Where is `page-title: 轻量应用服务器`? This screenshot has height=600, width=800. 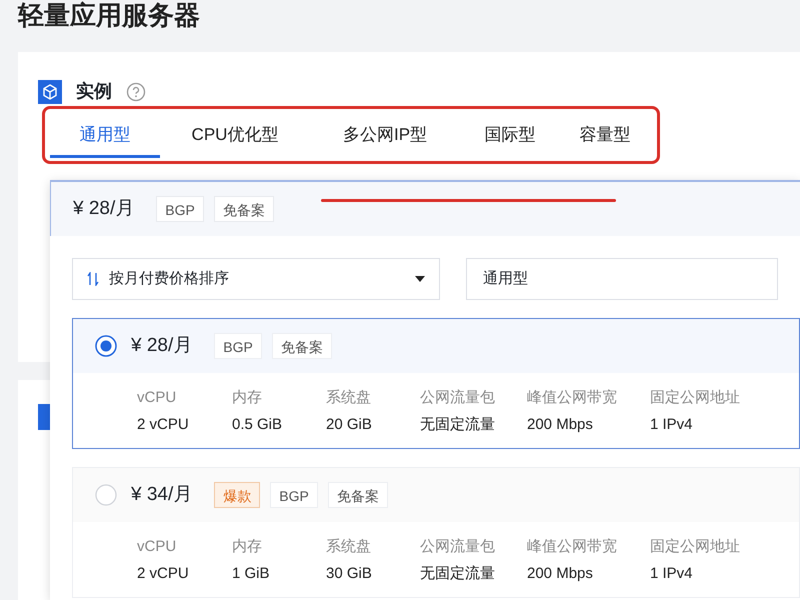
page-title: 轻量应用服务器 is located at coordinates (109, 15).